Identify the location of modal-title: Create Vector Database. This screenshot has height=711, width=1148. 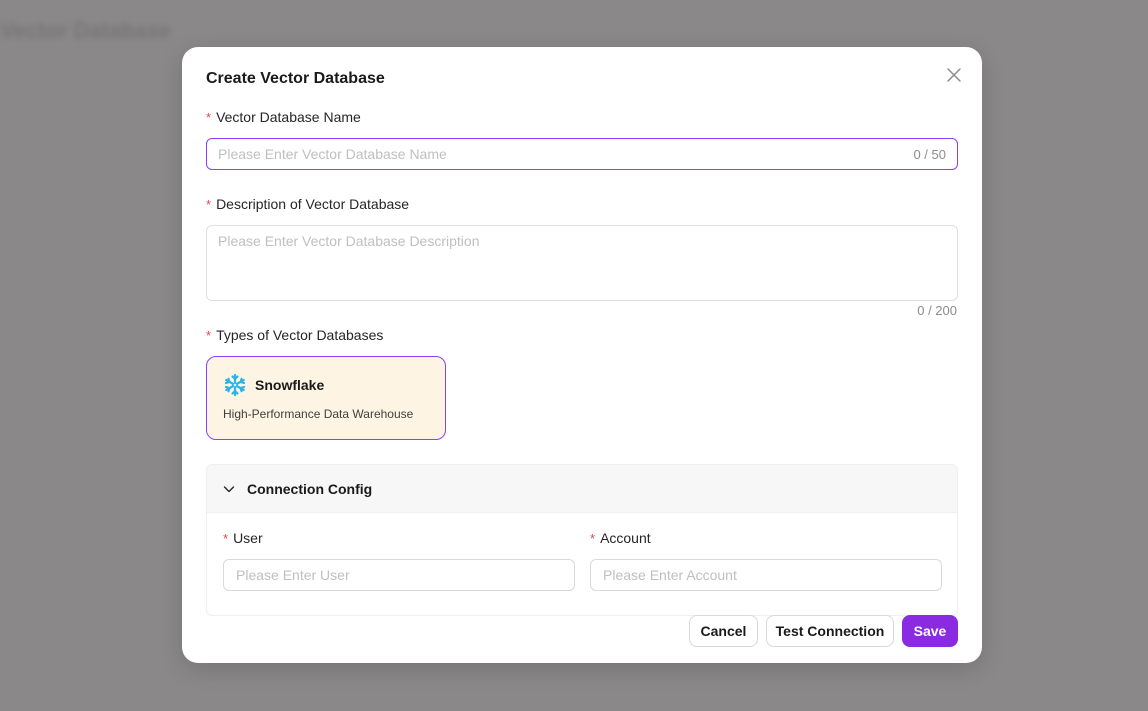
(295, 78).